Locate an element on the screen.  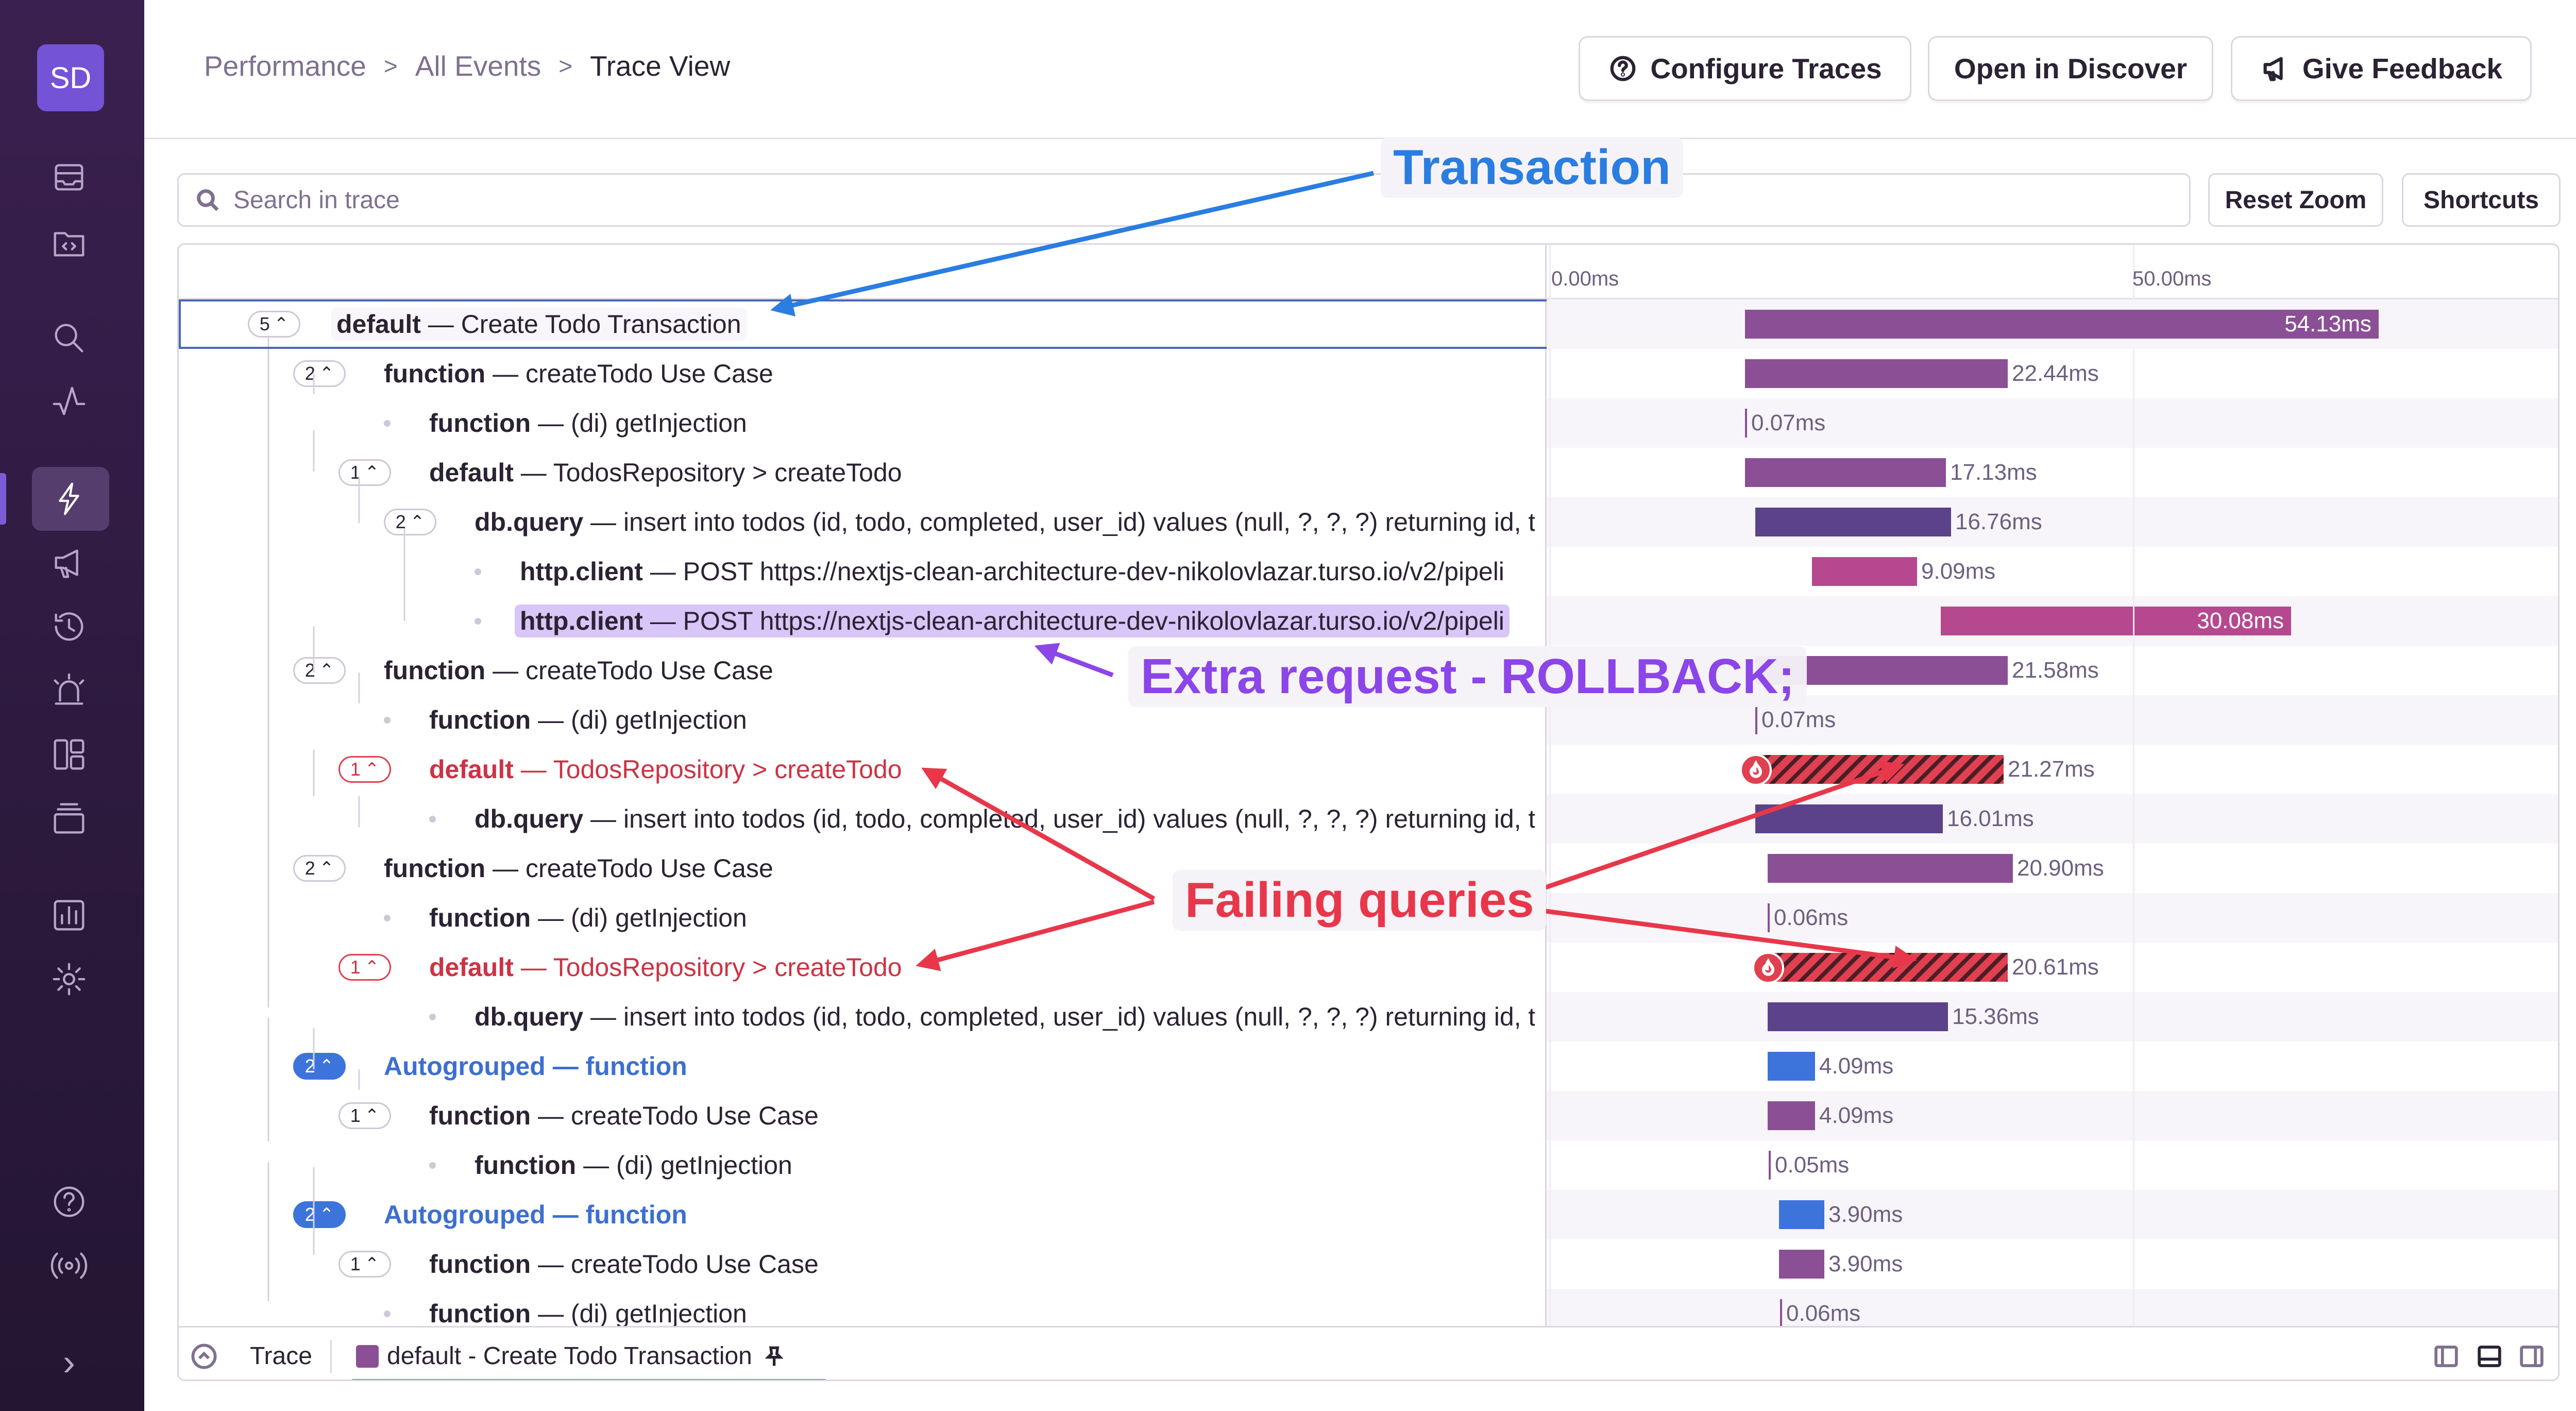
transaction-arrow is located at coordinates (1072, 243).